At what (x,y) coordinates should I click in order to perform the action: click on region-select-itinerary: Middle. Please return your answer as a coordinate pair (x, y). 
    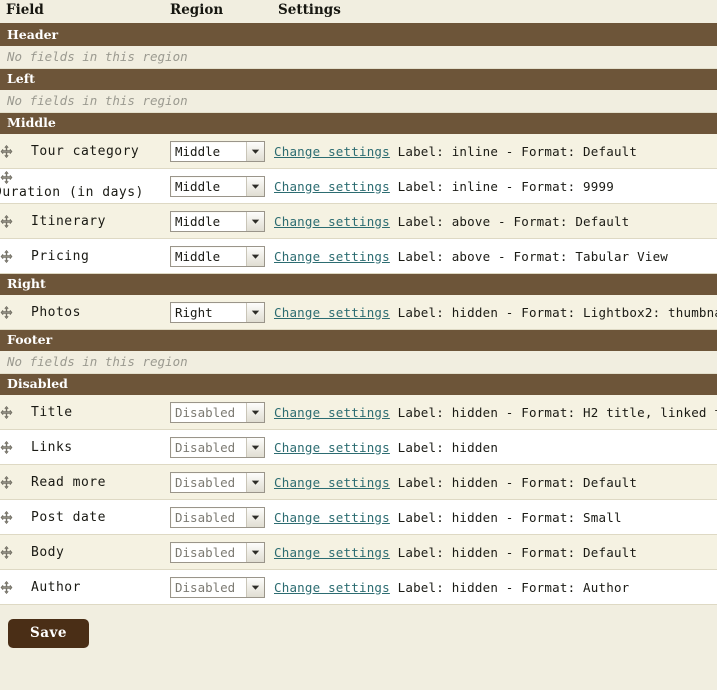
    Looking at the image, I should click on (217, 221).